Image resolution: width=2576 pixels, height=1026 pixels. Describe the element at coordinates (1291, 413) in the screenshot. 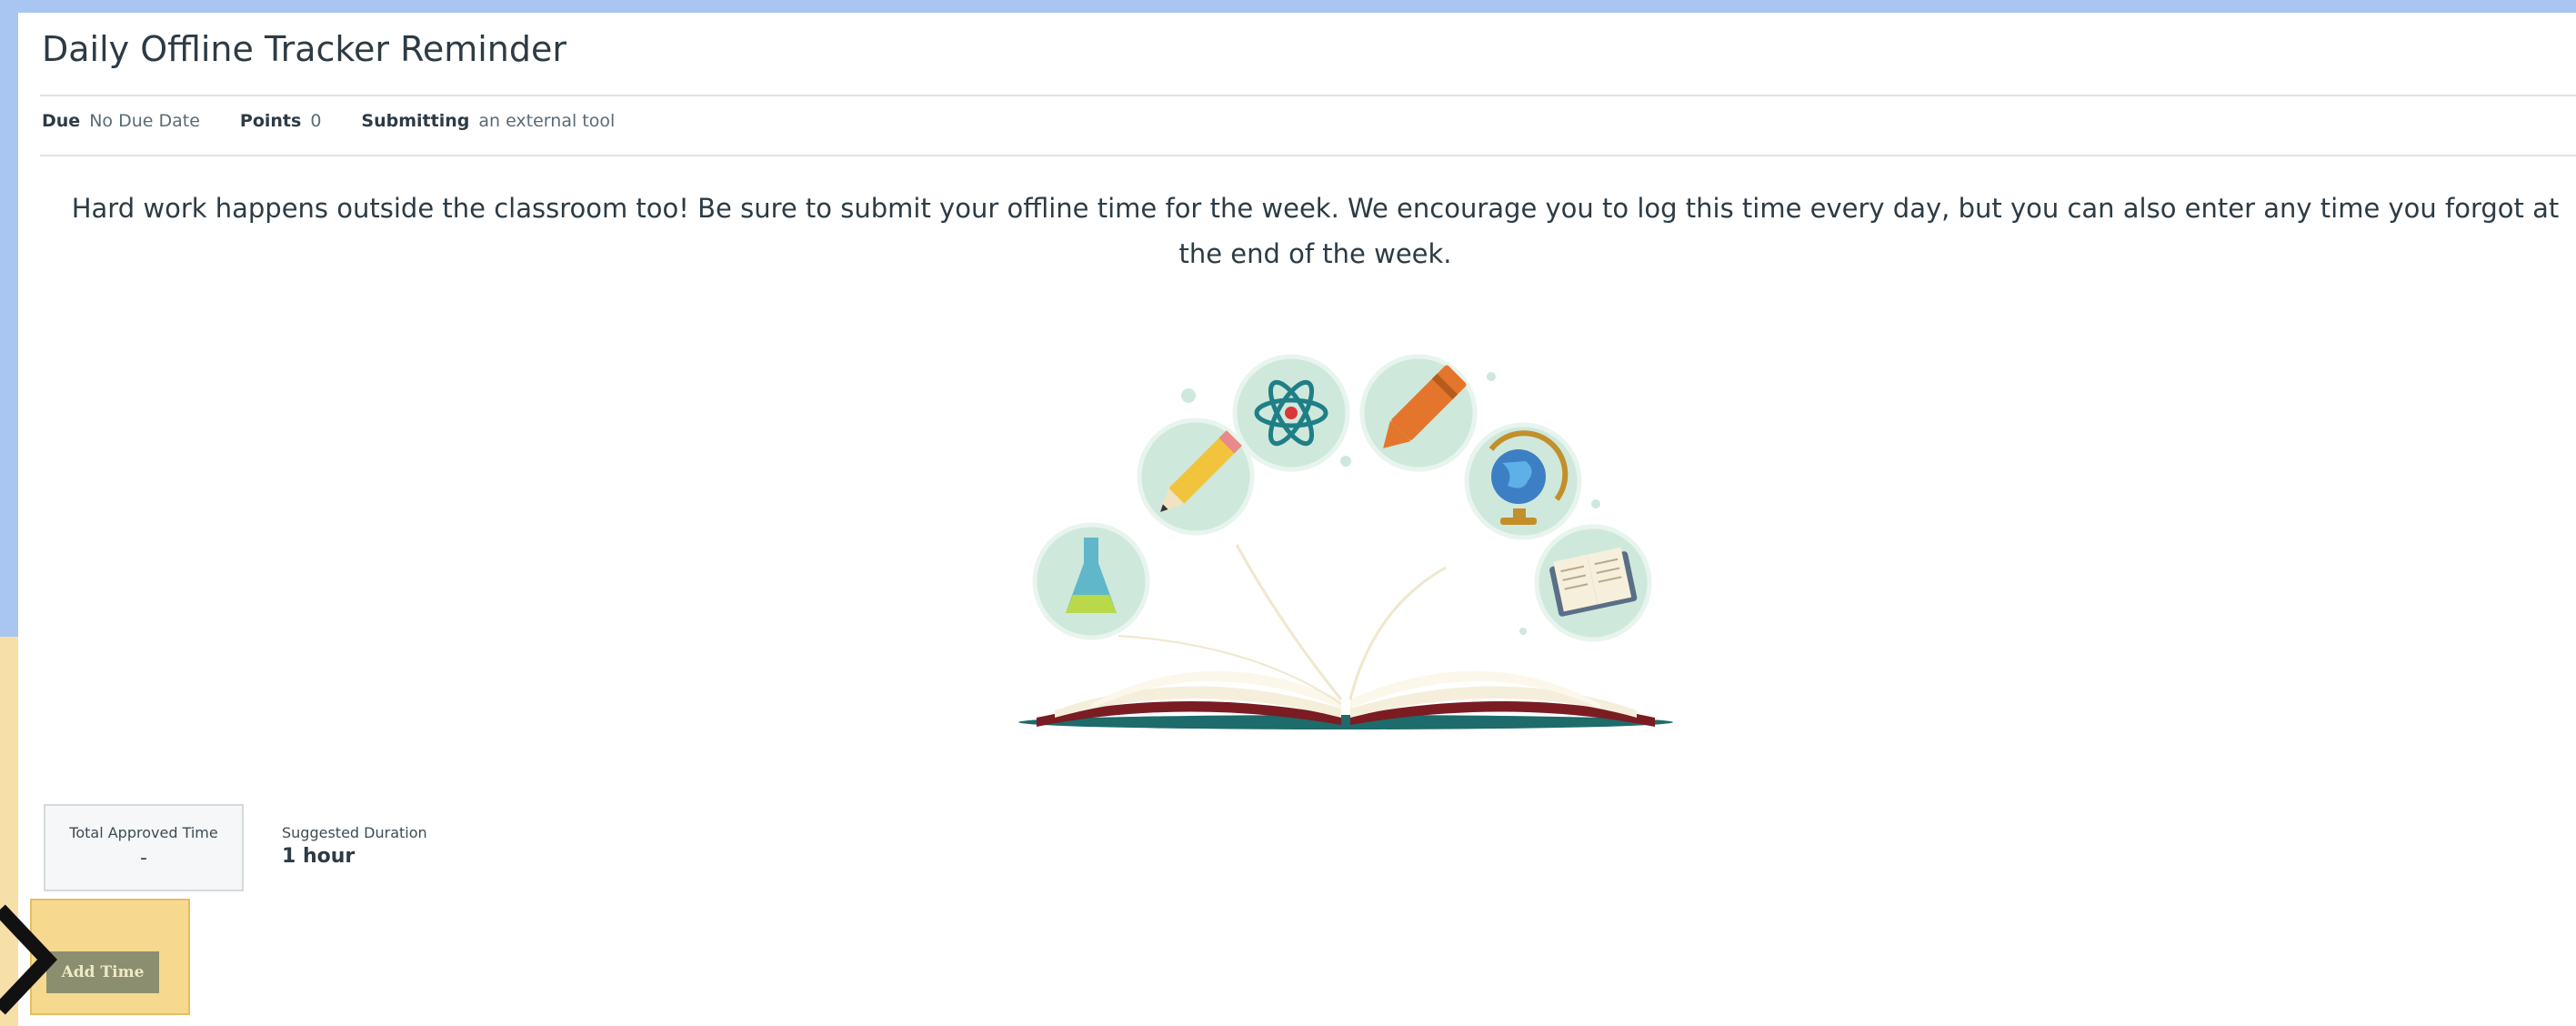

I see `atom-icon` at that location.